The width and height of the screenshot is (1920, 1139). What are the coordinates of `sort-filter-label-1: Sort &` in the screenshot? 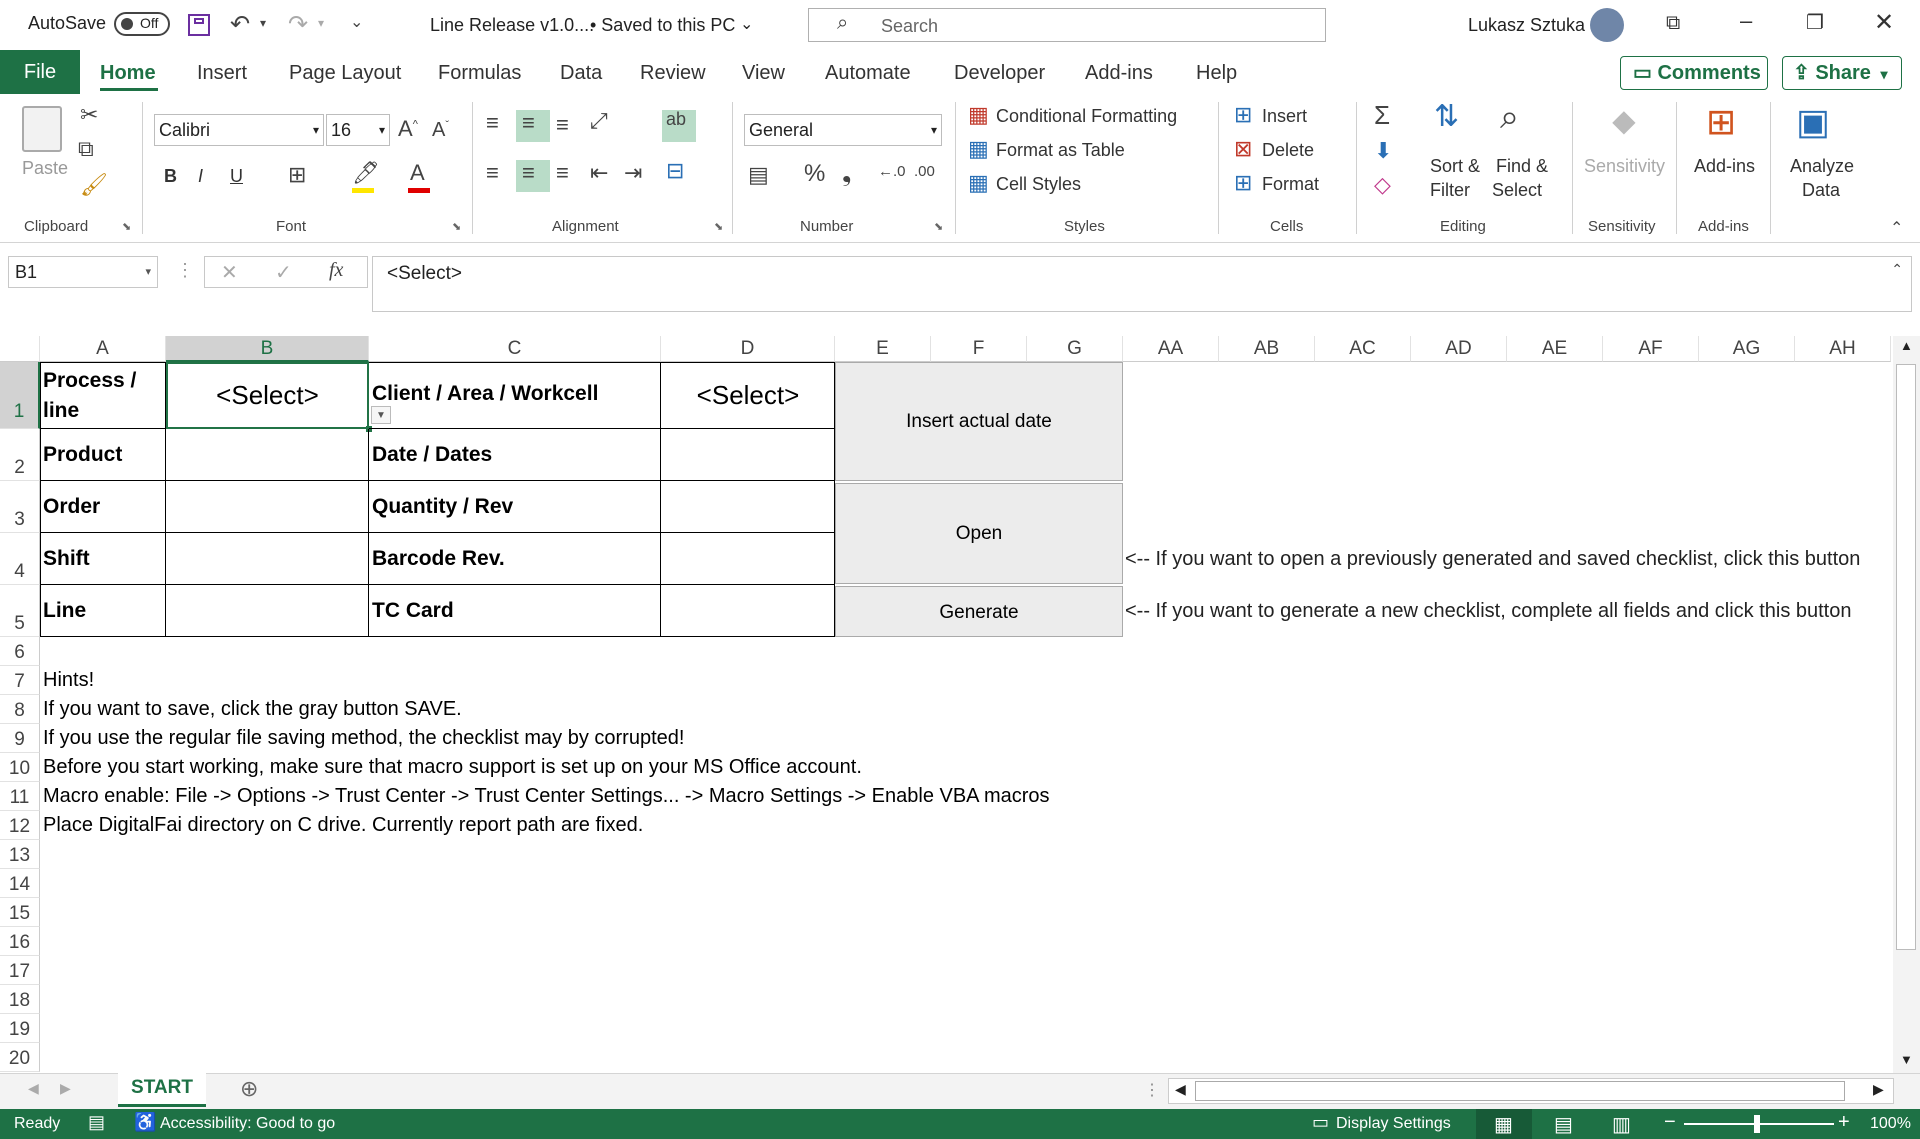 It's located at (1455, 166).